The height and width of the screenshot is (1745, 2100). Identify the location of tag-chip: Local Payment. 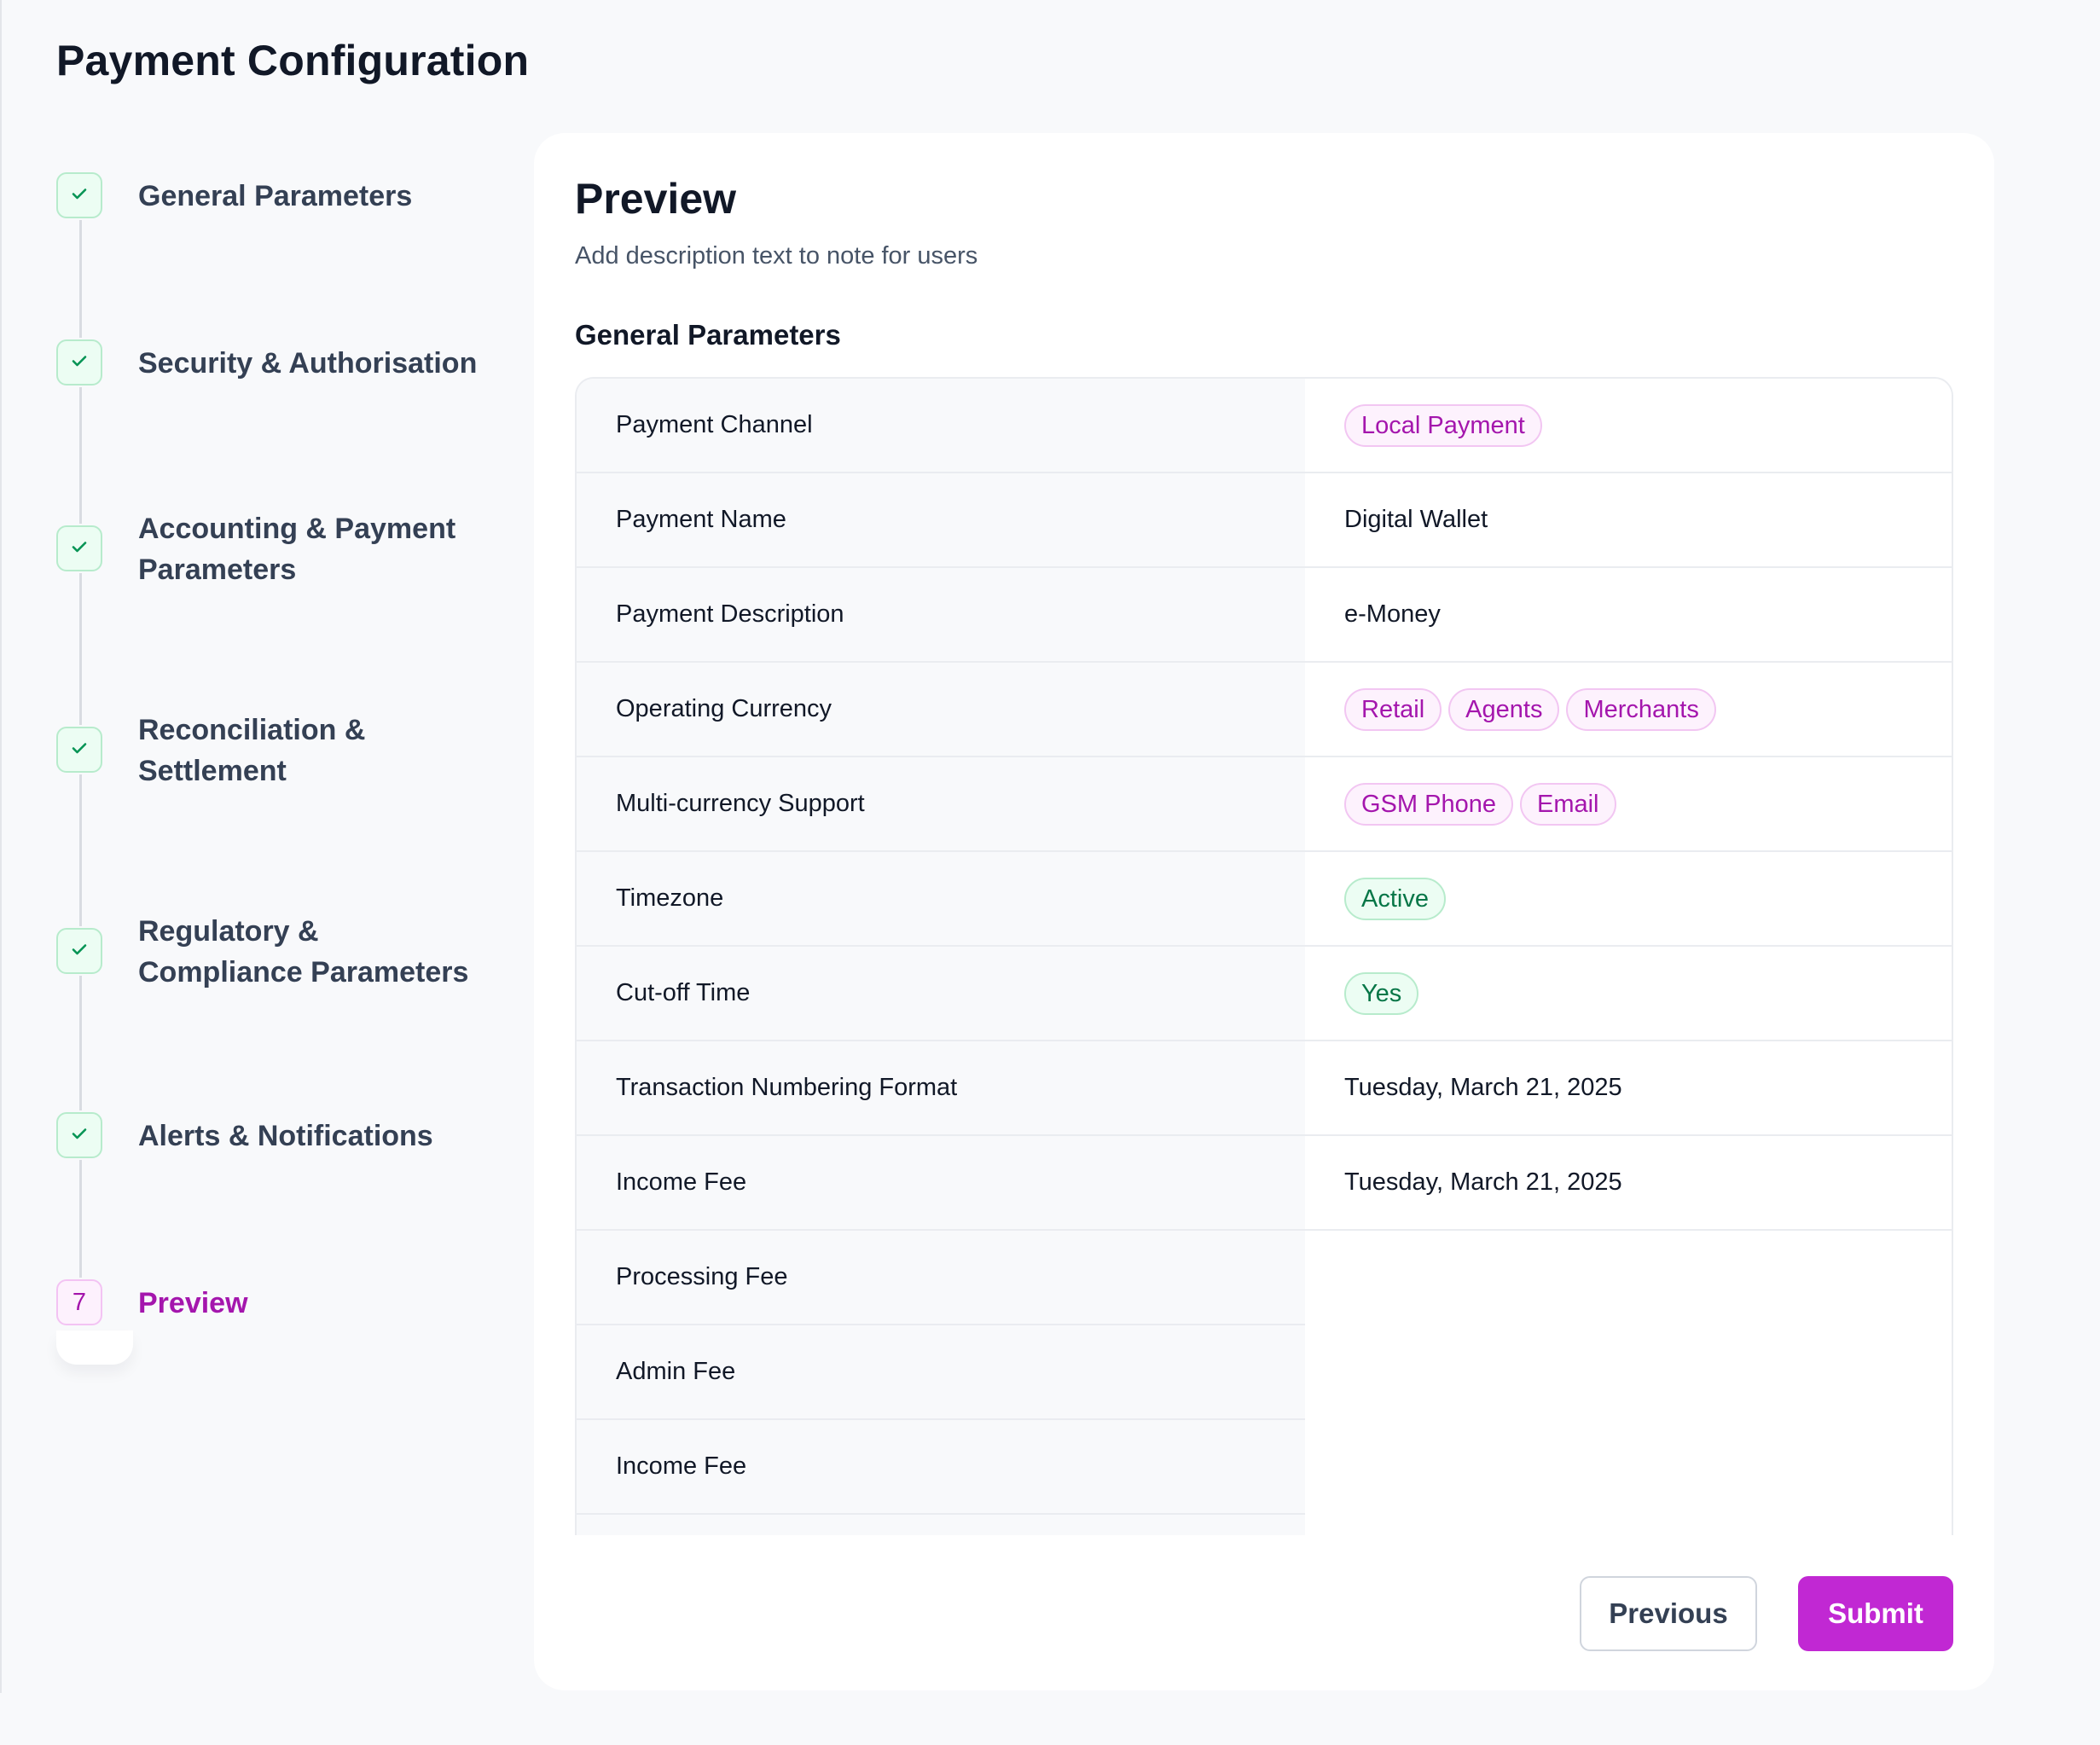
(1443, 425).